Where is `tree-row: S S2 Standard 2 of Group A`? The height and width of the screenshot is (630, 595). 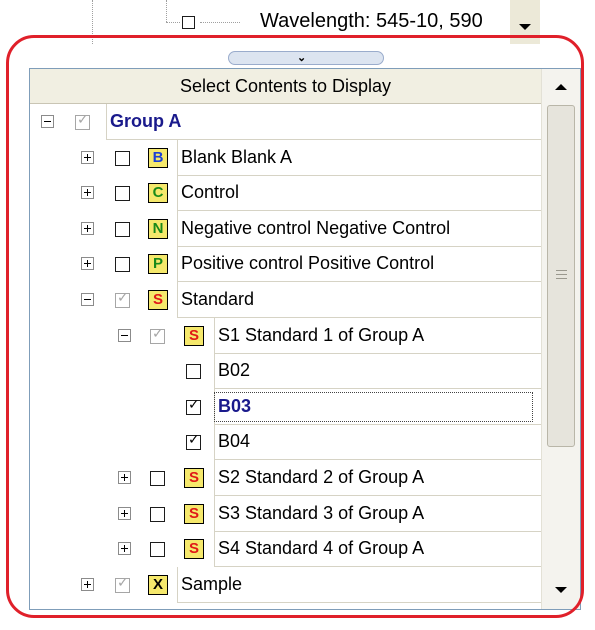
tree-row: S S2 Standard 2 of Group A is located at coordinates (285, 478).